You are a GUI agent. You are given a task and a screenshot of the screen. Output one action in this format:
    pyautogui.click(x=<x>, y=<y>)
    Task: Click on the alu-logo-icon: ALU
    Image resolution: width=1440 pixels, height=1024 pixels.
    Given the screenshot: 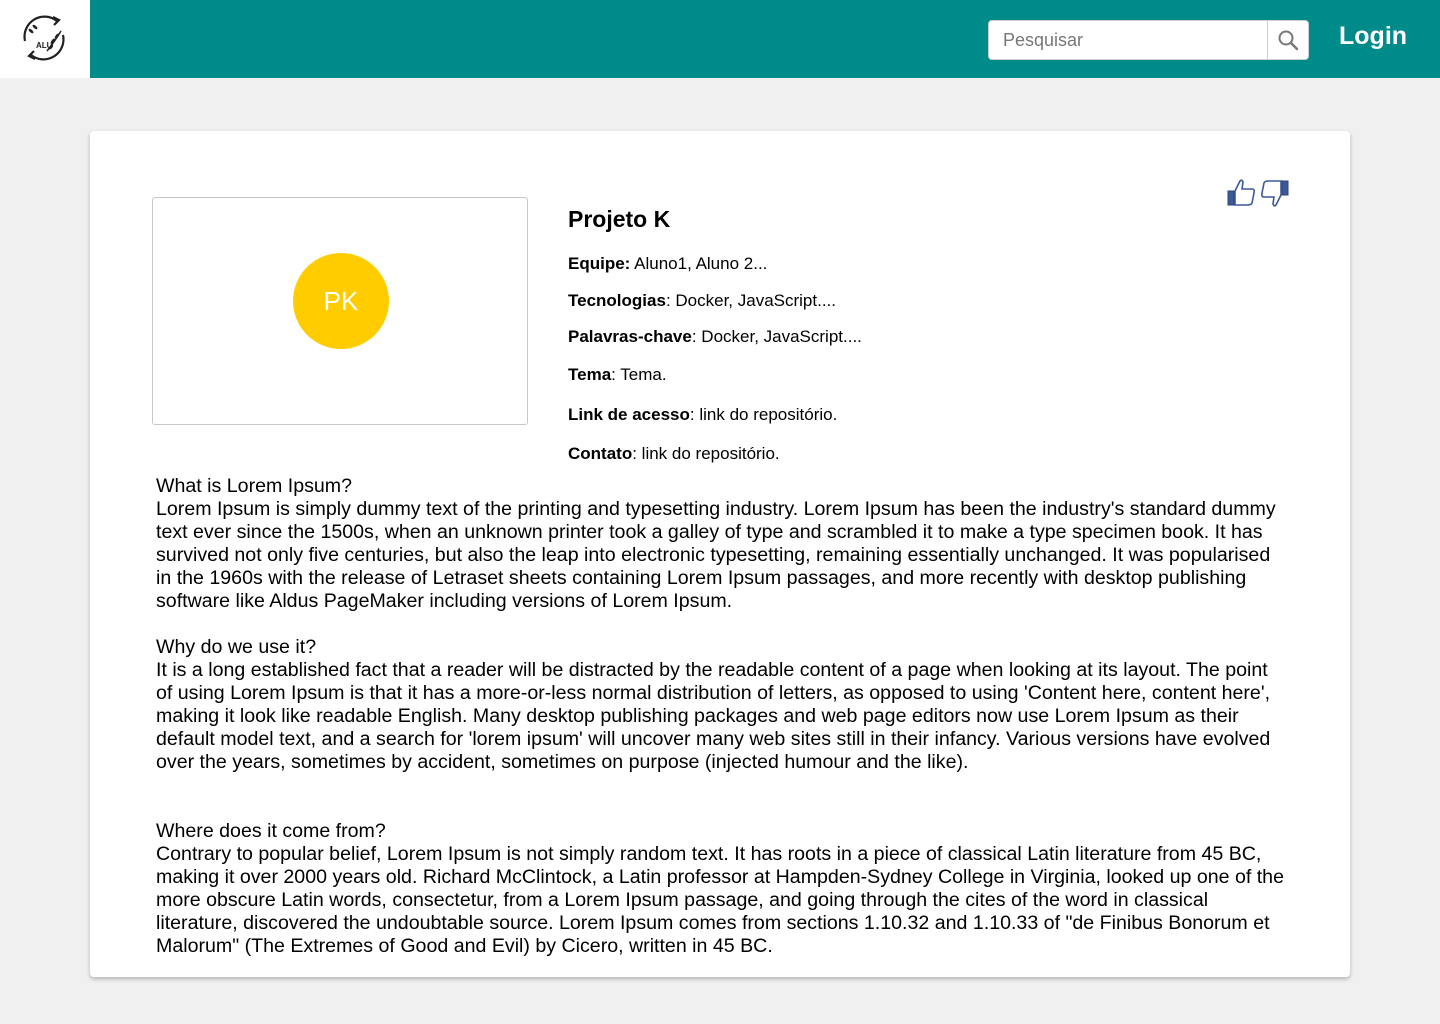 What is the action you would take?
    pyautogui.click(x=44, y=38)
    